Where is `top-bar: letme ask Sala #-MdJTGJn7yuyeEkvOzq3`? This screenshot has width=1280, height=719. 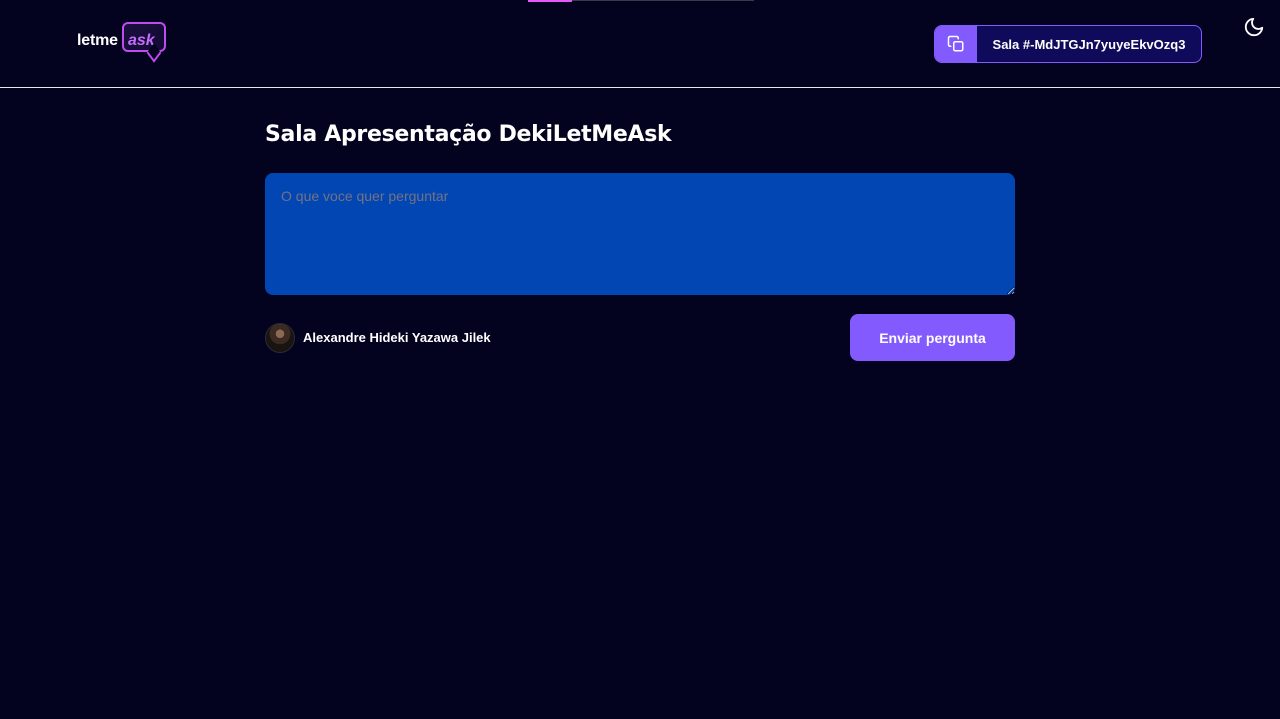
top-bar: letme ask Sala #-MdJTGJn7yuyeEkvOzq3 is located at coordinates (640, 44).